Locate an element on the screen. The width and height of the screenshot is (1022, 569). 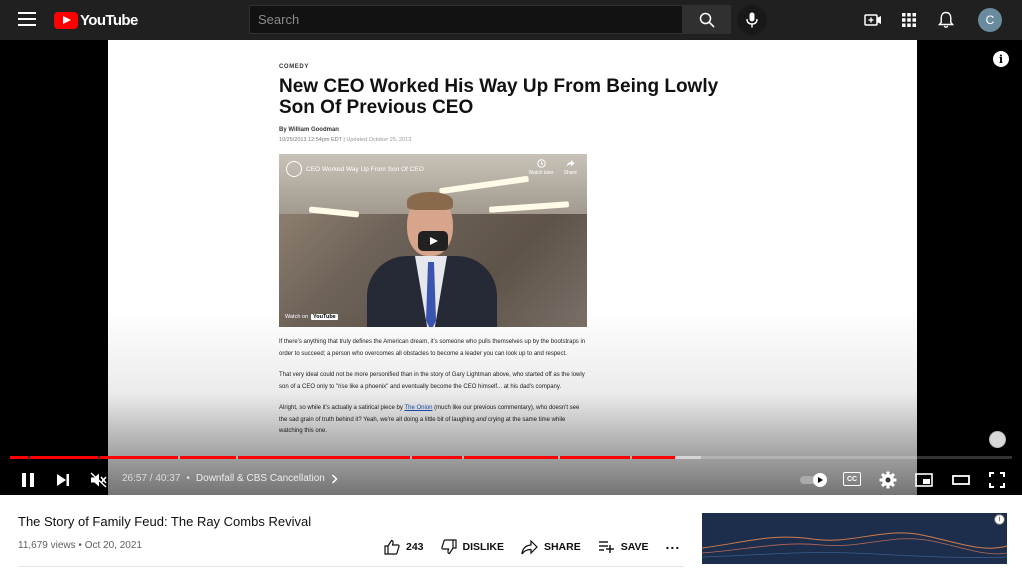
subtitles-button: CC is located at coordinates (852, 479).